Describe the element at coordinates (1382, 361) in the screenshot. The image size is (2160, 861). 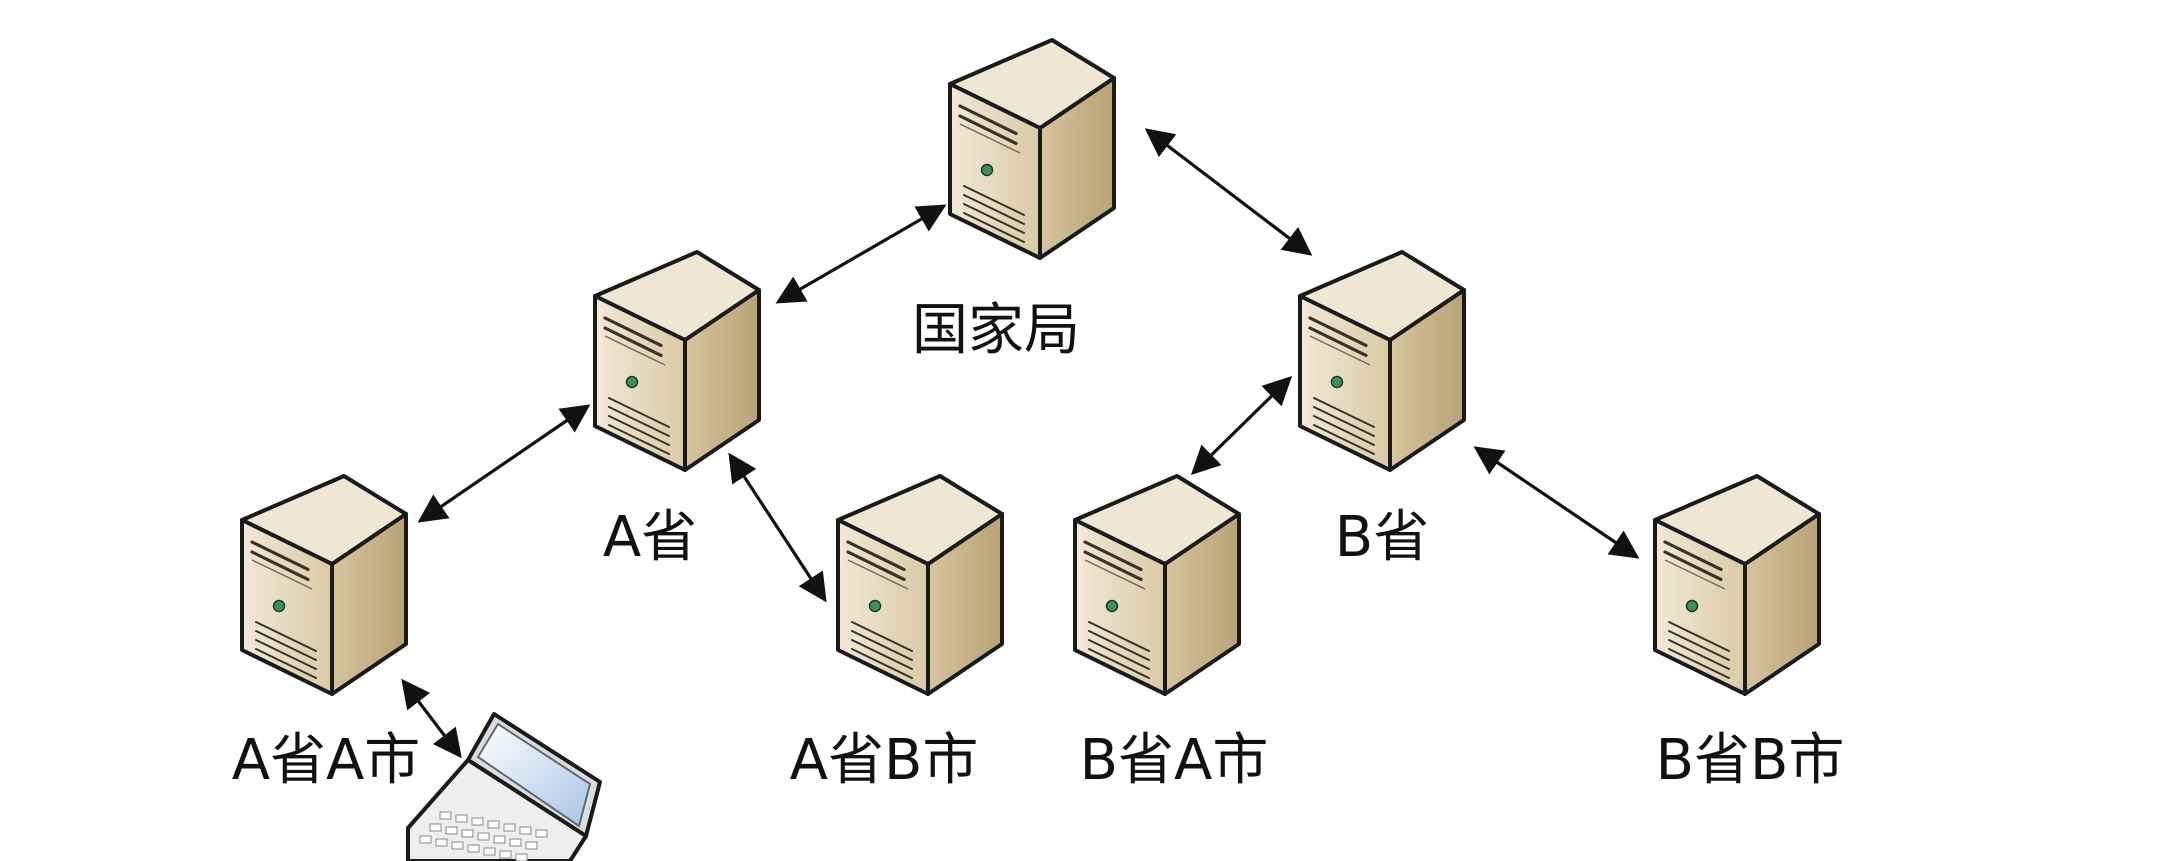
I see `server-icon-prov-b` at that location.